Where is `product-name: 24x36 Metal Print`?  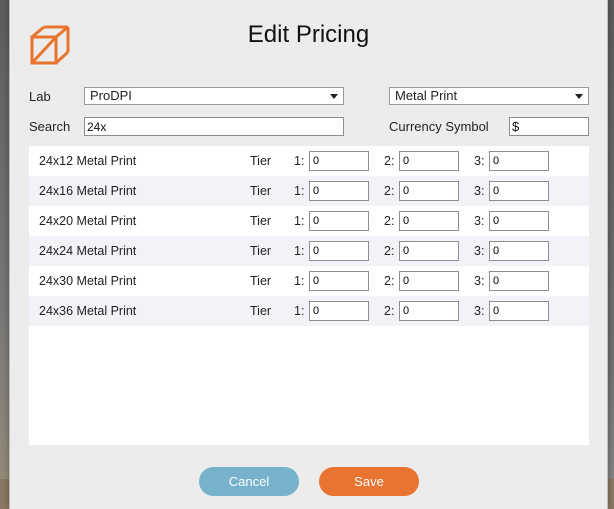 product-name: 24x36 Metal Print is located at coordinates (88, 311).